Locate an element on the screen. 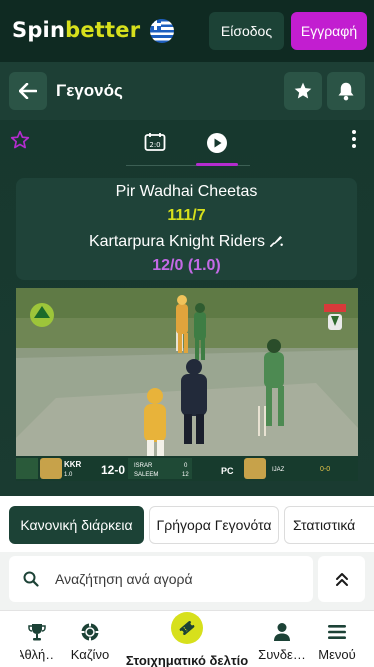 This screenshot has height=667, width=374. overlay-bowler-figures: 0-0 is located at coordinates (325, 469).